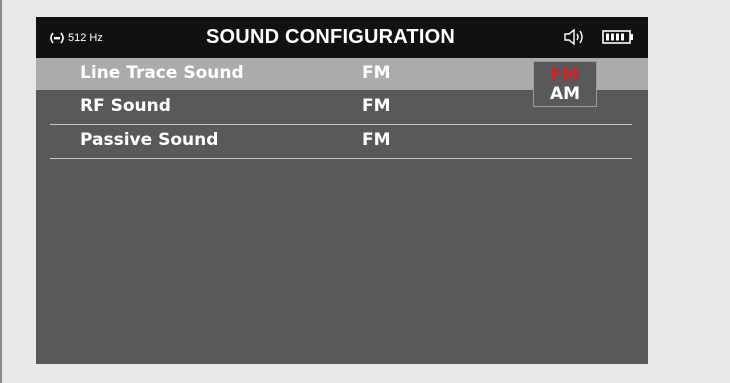 The height and width of the screenshot is (383, 730). What do you see at coordinates (125, 106) in the screenshot?
I see `setting-label: RF Sound` at bounding box center [125, 106].